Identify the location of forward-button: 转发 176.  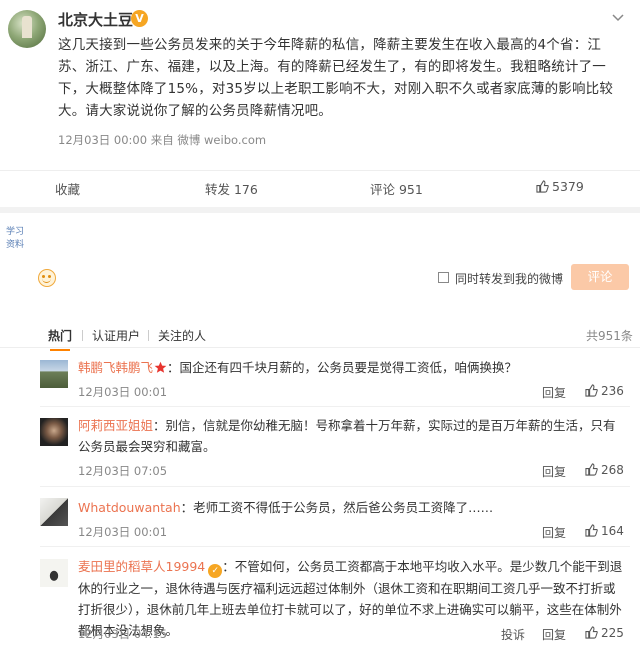
(231, 188).